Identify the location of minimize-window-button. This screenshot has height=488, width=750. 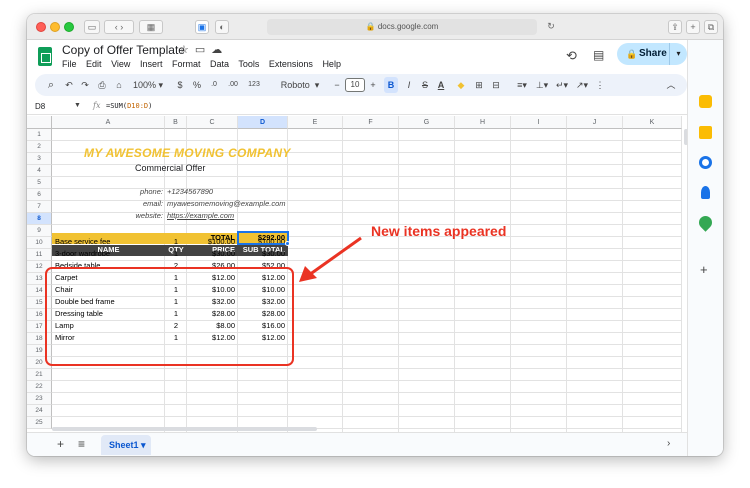
(55, 27).